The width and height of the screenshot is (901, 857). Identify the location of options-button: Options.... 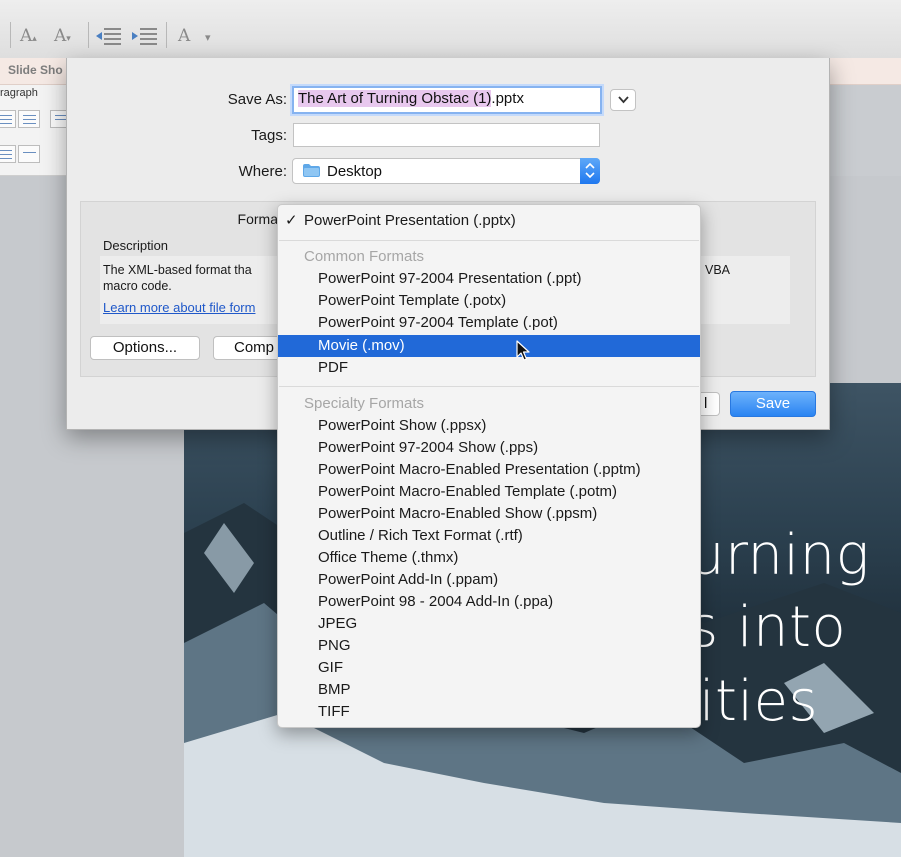
(145, 348).